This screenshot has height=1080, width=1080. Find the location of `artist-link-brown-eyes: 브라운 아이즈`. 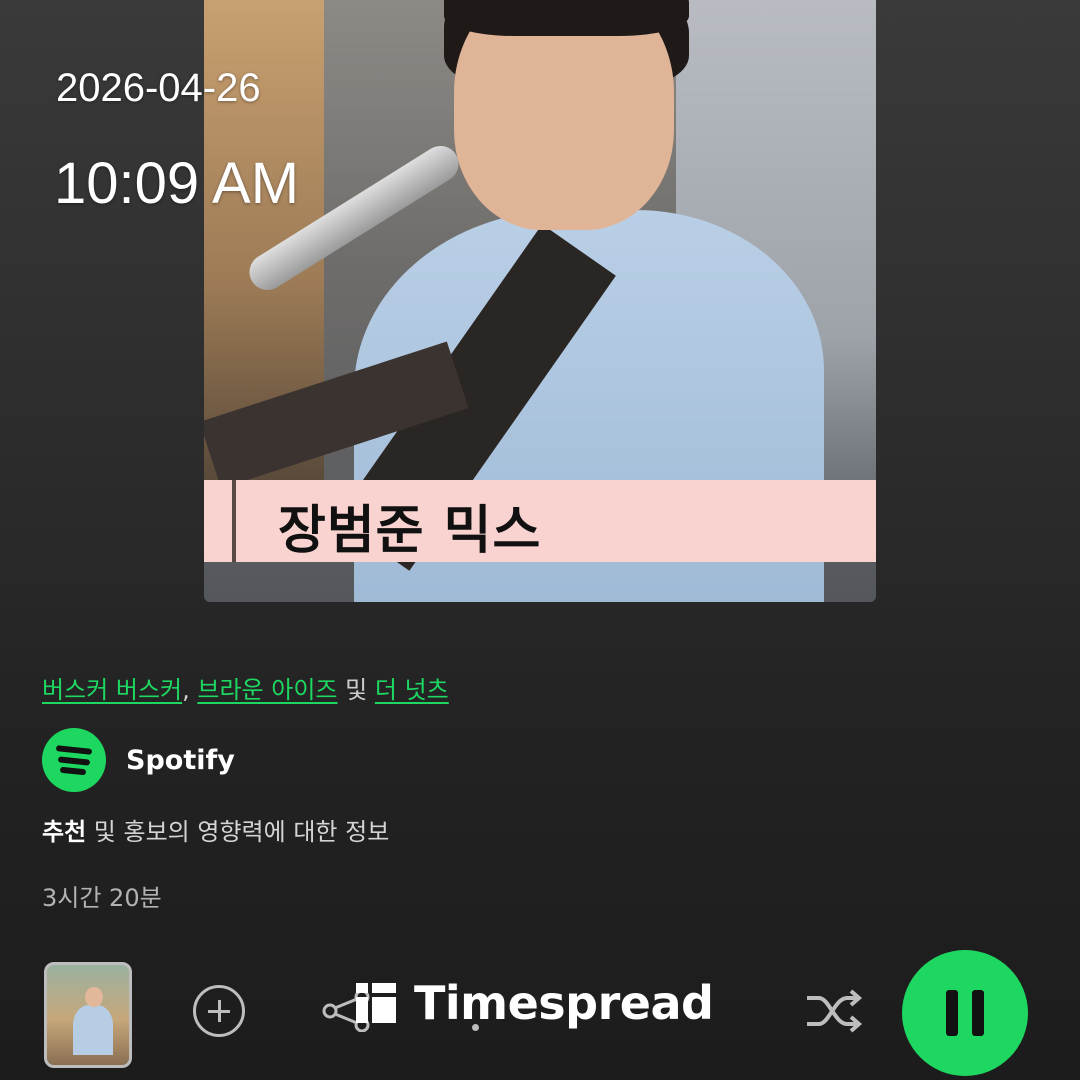

artist-link-brown-eyes: 브라운 아이즈 is located at coordinates (267, 690).